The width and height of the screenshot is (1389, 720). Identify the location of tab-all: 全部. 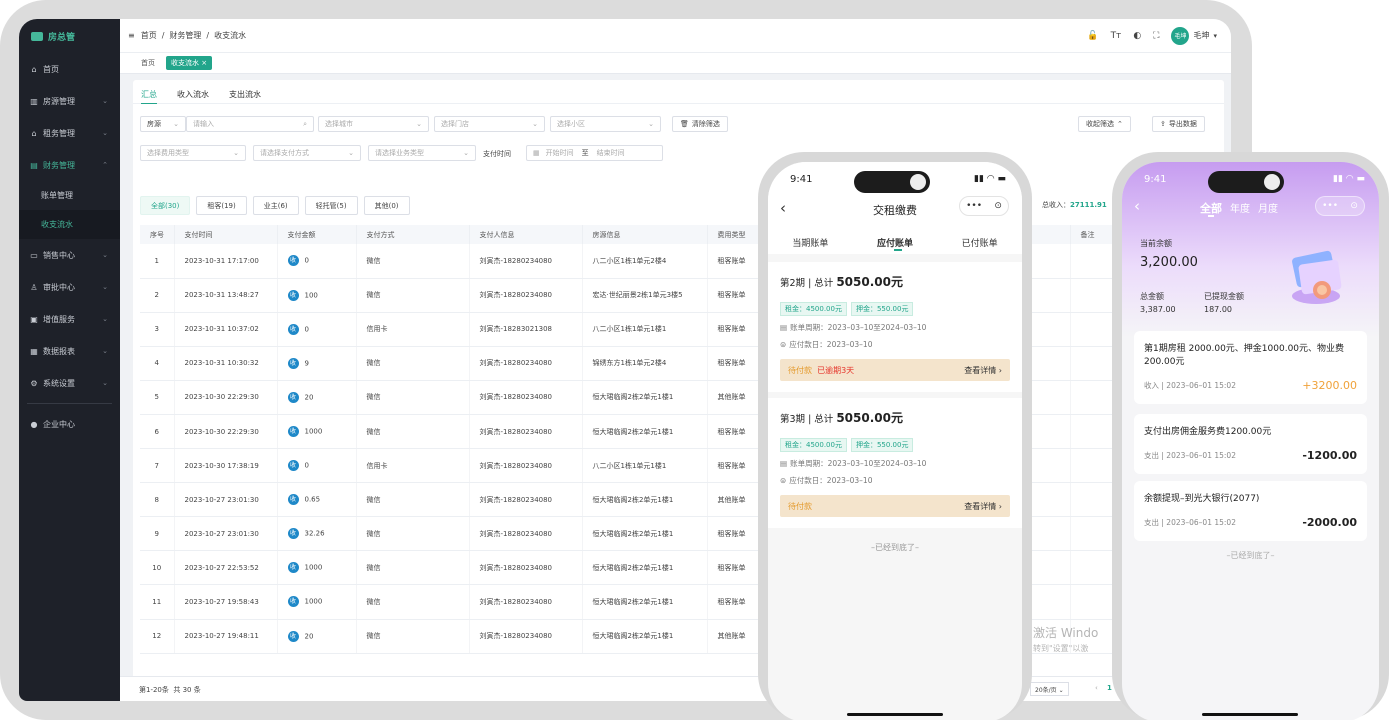
(1211, 208).